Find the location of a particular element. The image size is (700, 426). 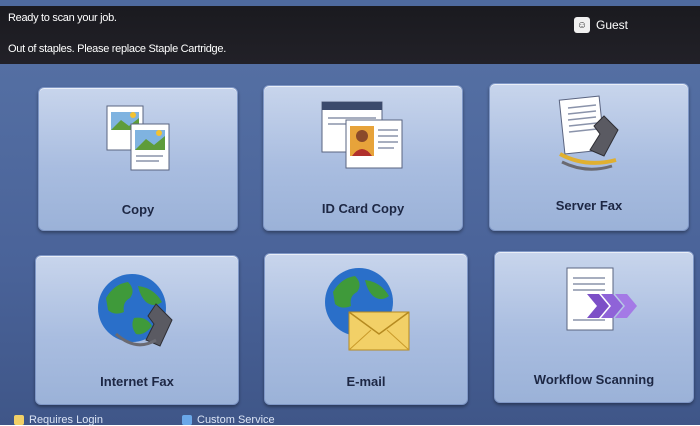

legend-custom-service-label: Custom Service is located at coordinates (236, 420).